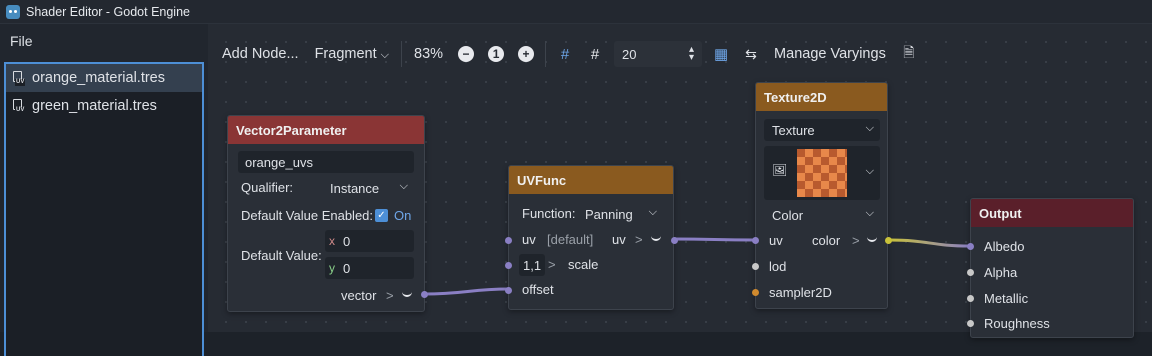 Image resolution: width=1152 pixels, height=356 pixels. What do you see at coordinates (347, 268) in the screenshot?
I see `y-value: 0` at bounding box center [347, 268].